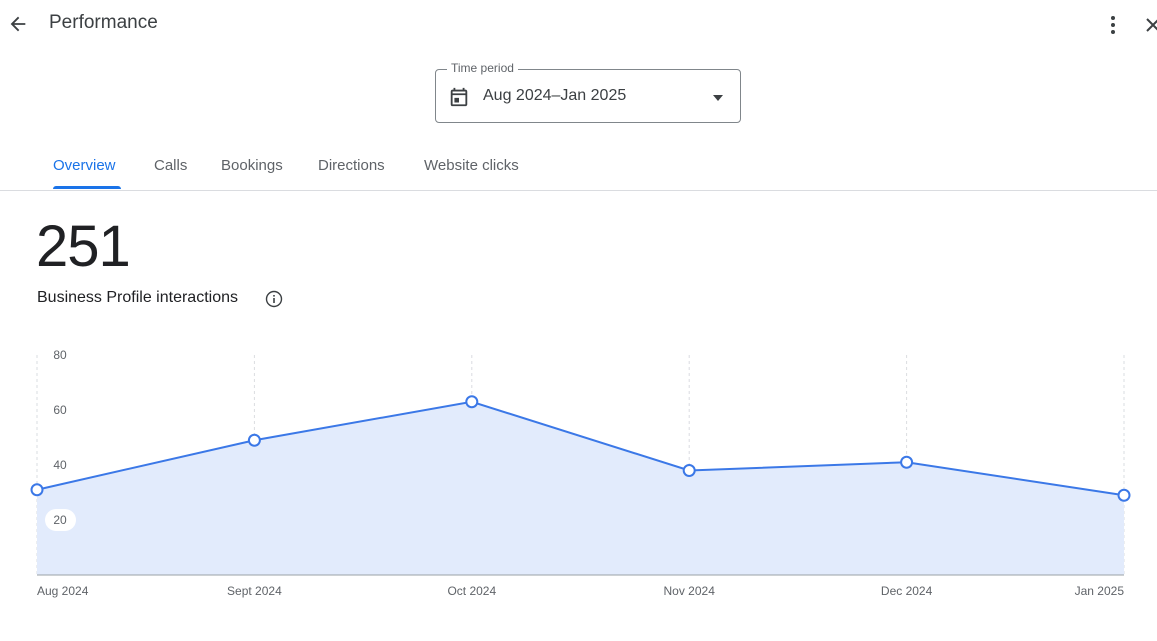 The width and height of the screenshot is (1157, 641). What do you see at coordinates (60, 520) in the screenshot?
I see `y-tick-label: 20` at bounding box center [60, 520].